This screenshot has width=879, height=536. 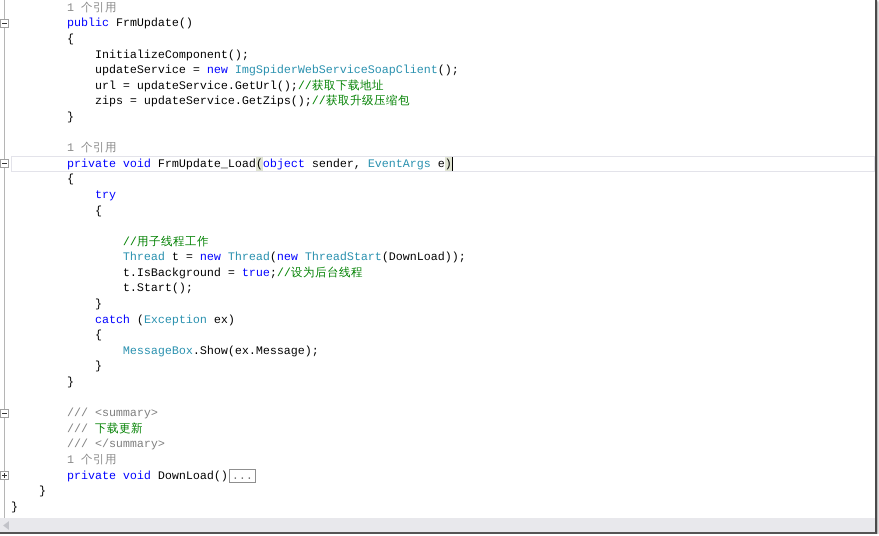 What do you see at coordinates (105, 195) in the screenshot?
I see `code-line: try` at bounding box center [105, 195].